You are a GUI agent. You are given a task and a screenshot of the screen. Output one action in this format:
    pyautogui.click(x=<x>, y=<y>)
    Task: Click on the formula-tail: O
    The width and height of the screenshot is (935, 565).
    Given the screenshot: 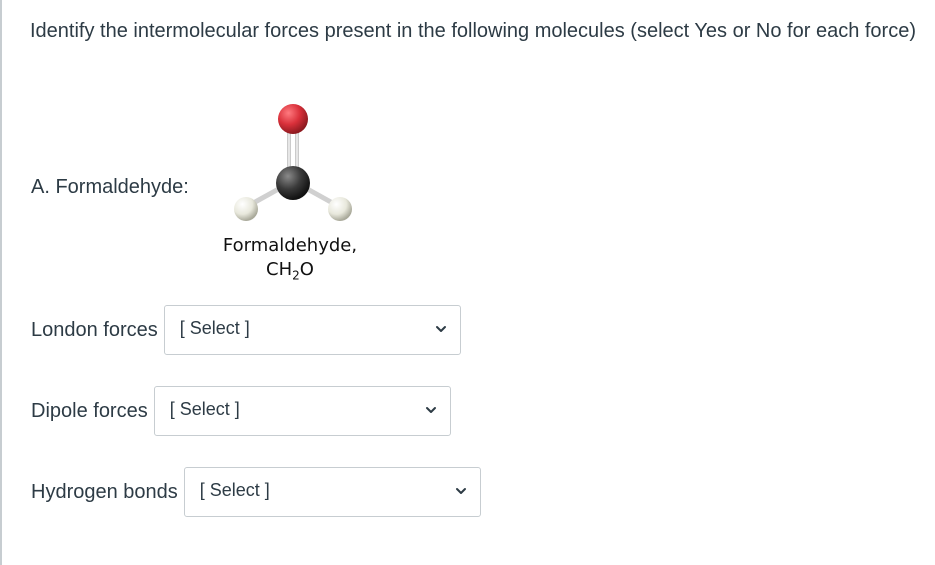 What is the action you would take?
    pyautogui.click(x=306, y=269)
    